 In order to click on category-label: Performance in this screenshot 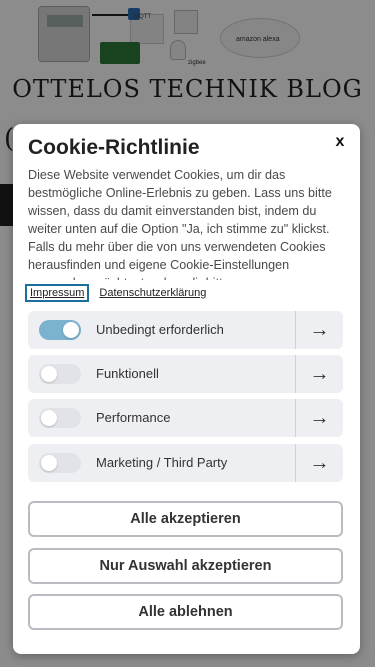, I will do `click(133, 417)`.